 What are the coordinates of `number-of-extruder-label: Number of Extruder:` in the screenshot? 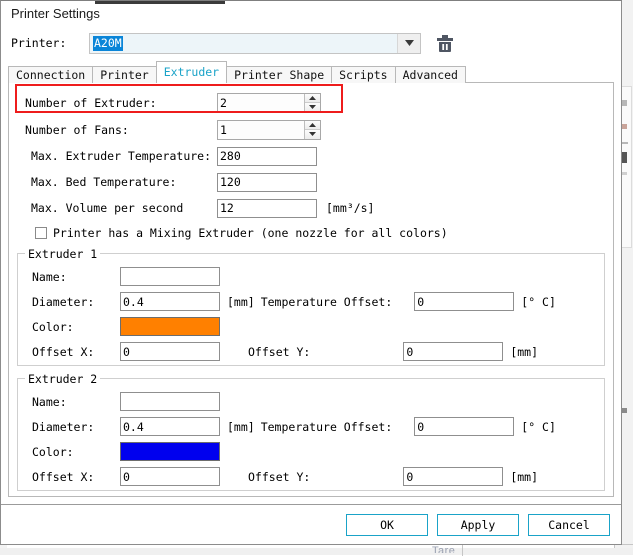 It's located at (91, 102).